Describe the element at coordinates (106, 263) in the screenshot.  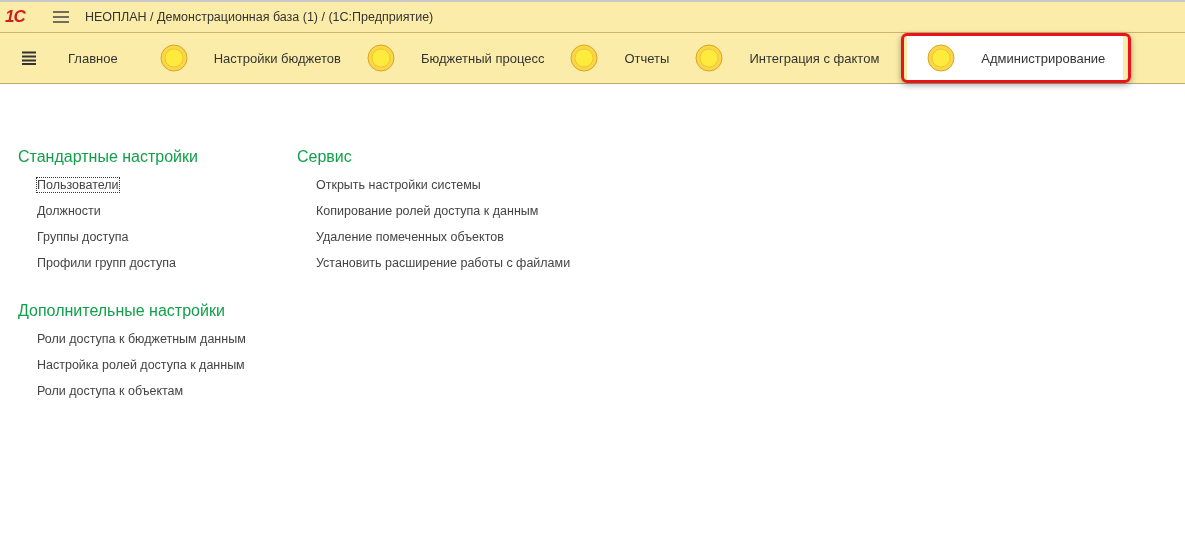
I see `link: Профили групп доступа` at that location.